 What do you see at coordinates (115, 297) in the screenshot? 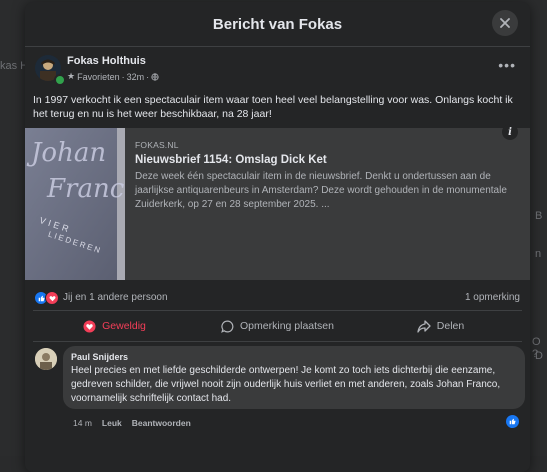
I see `reactions-text: Jij en 1 andere persoon` at bounding box center [115, 297].